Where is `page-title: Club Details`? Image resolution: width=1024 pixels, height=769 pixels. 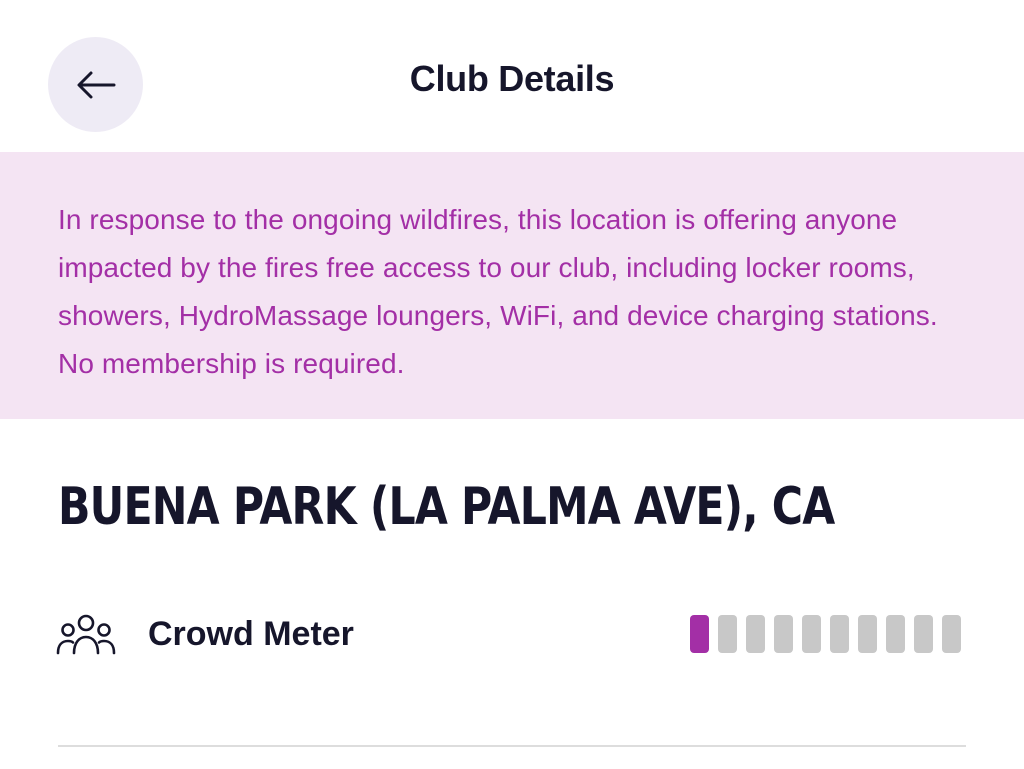 page-title: Club Details is located at coordinates (512, 78).